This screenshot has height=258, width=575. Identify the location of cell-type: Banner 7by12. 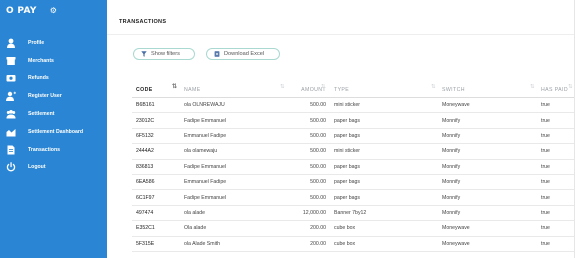
(350, 212).